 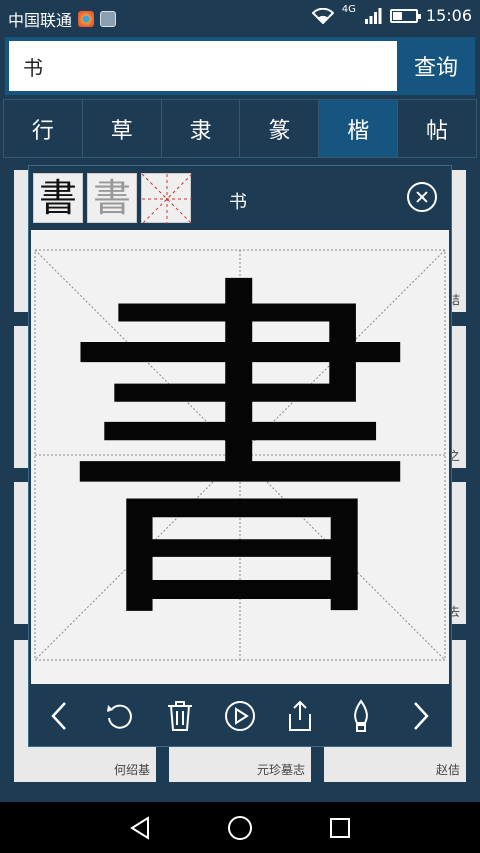 What do you see at coordinates (122, 128) in the screenshot?
I see `tab-cao: 草` at bounding box center [122, 128].